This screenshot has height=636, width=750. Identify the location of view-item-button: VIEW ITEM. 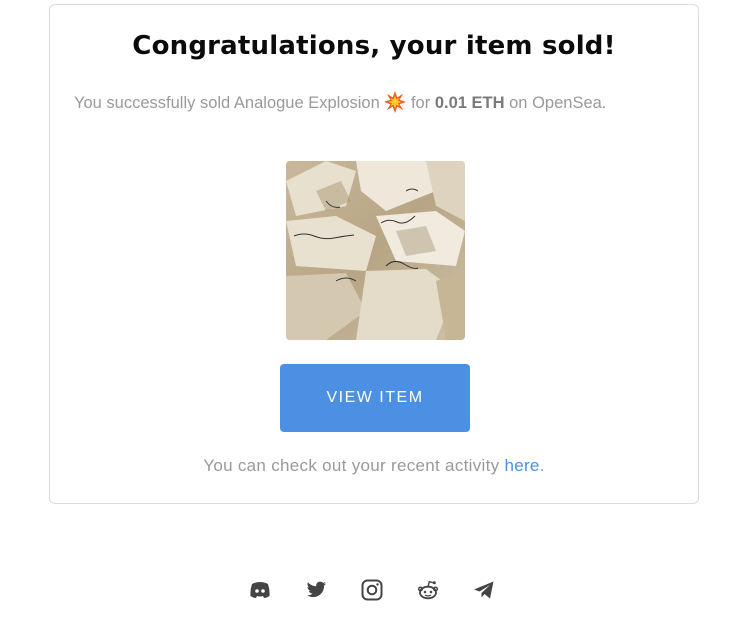
(375, 398).